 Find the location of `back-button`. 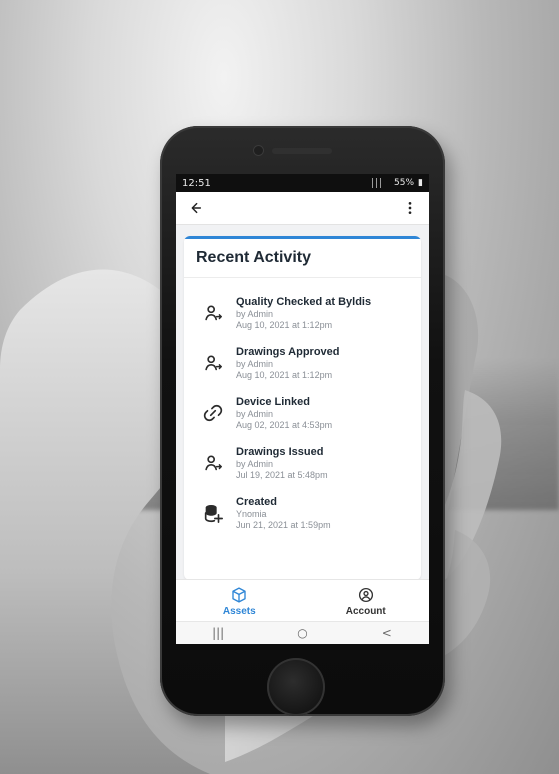

back-button is located at coordinates (195, 208).